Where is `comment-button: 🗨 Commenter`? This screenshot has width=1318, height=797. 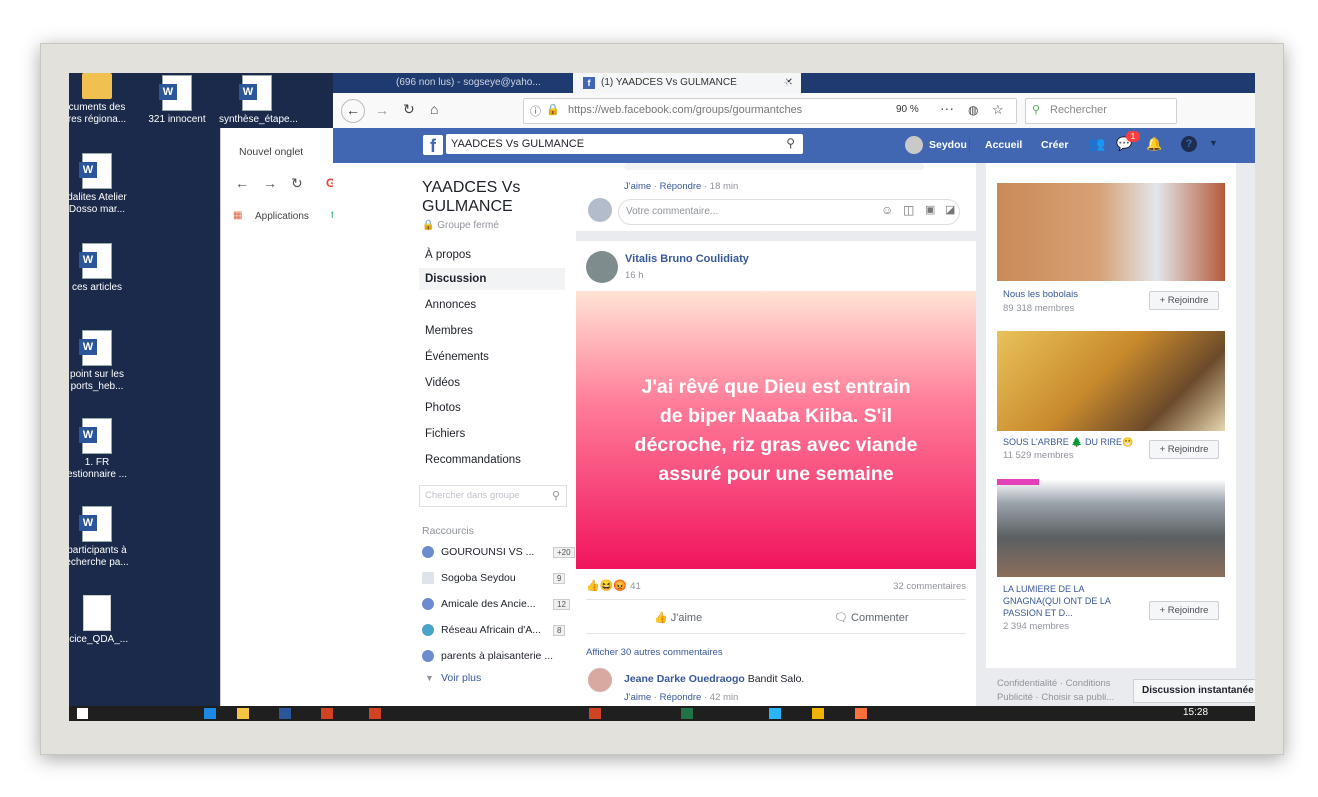
comment-button: 🗨 Commenter is located at coordinates (871, 617).